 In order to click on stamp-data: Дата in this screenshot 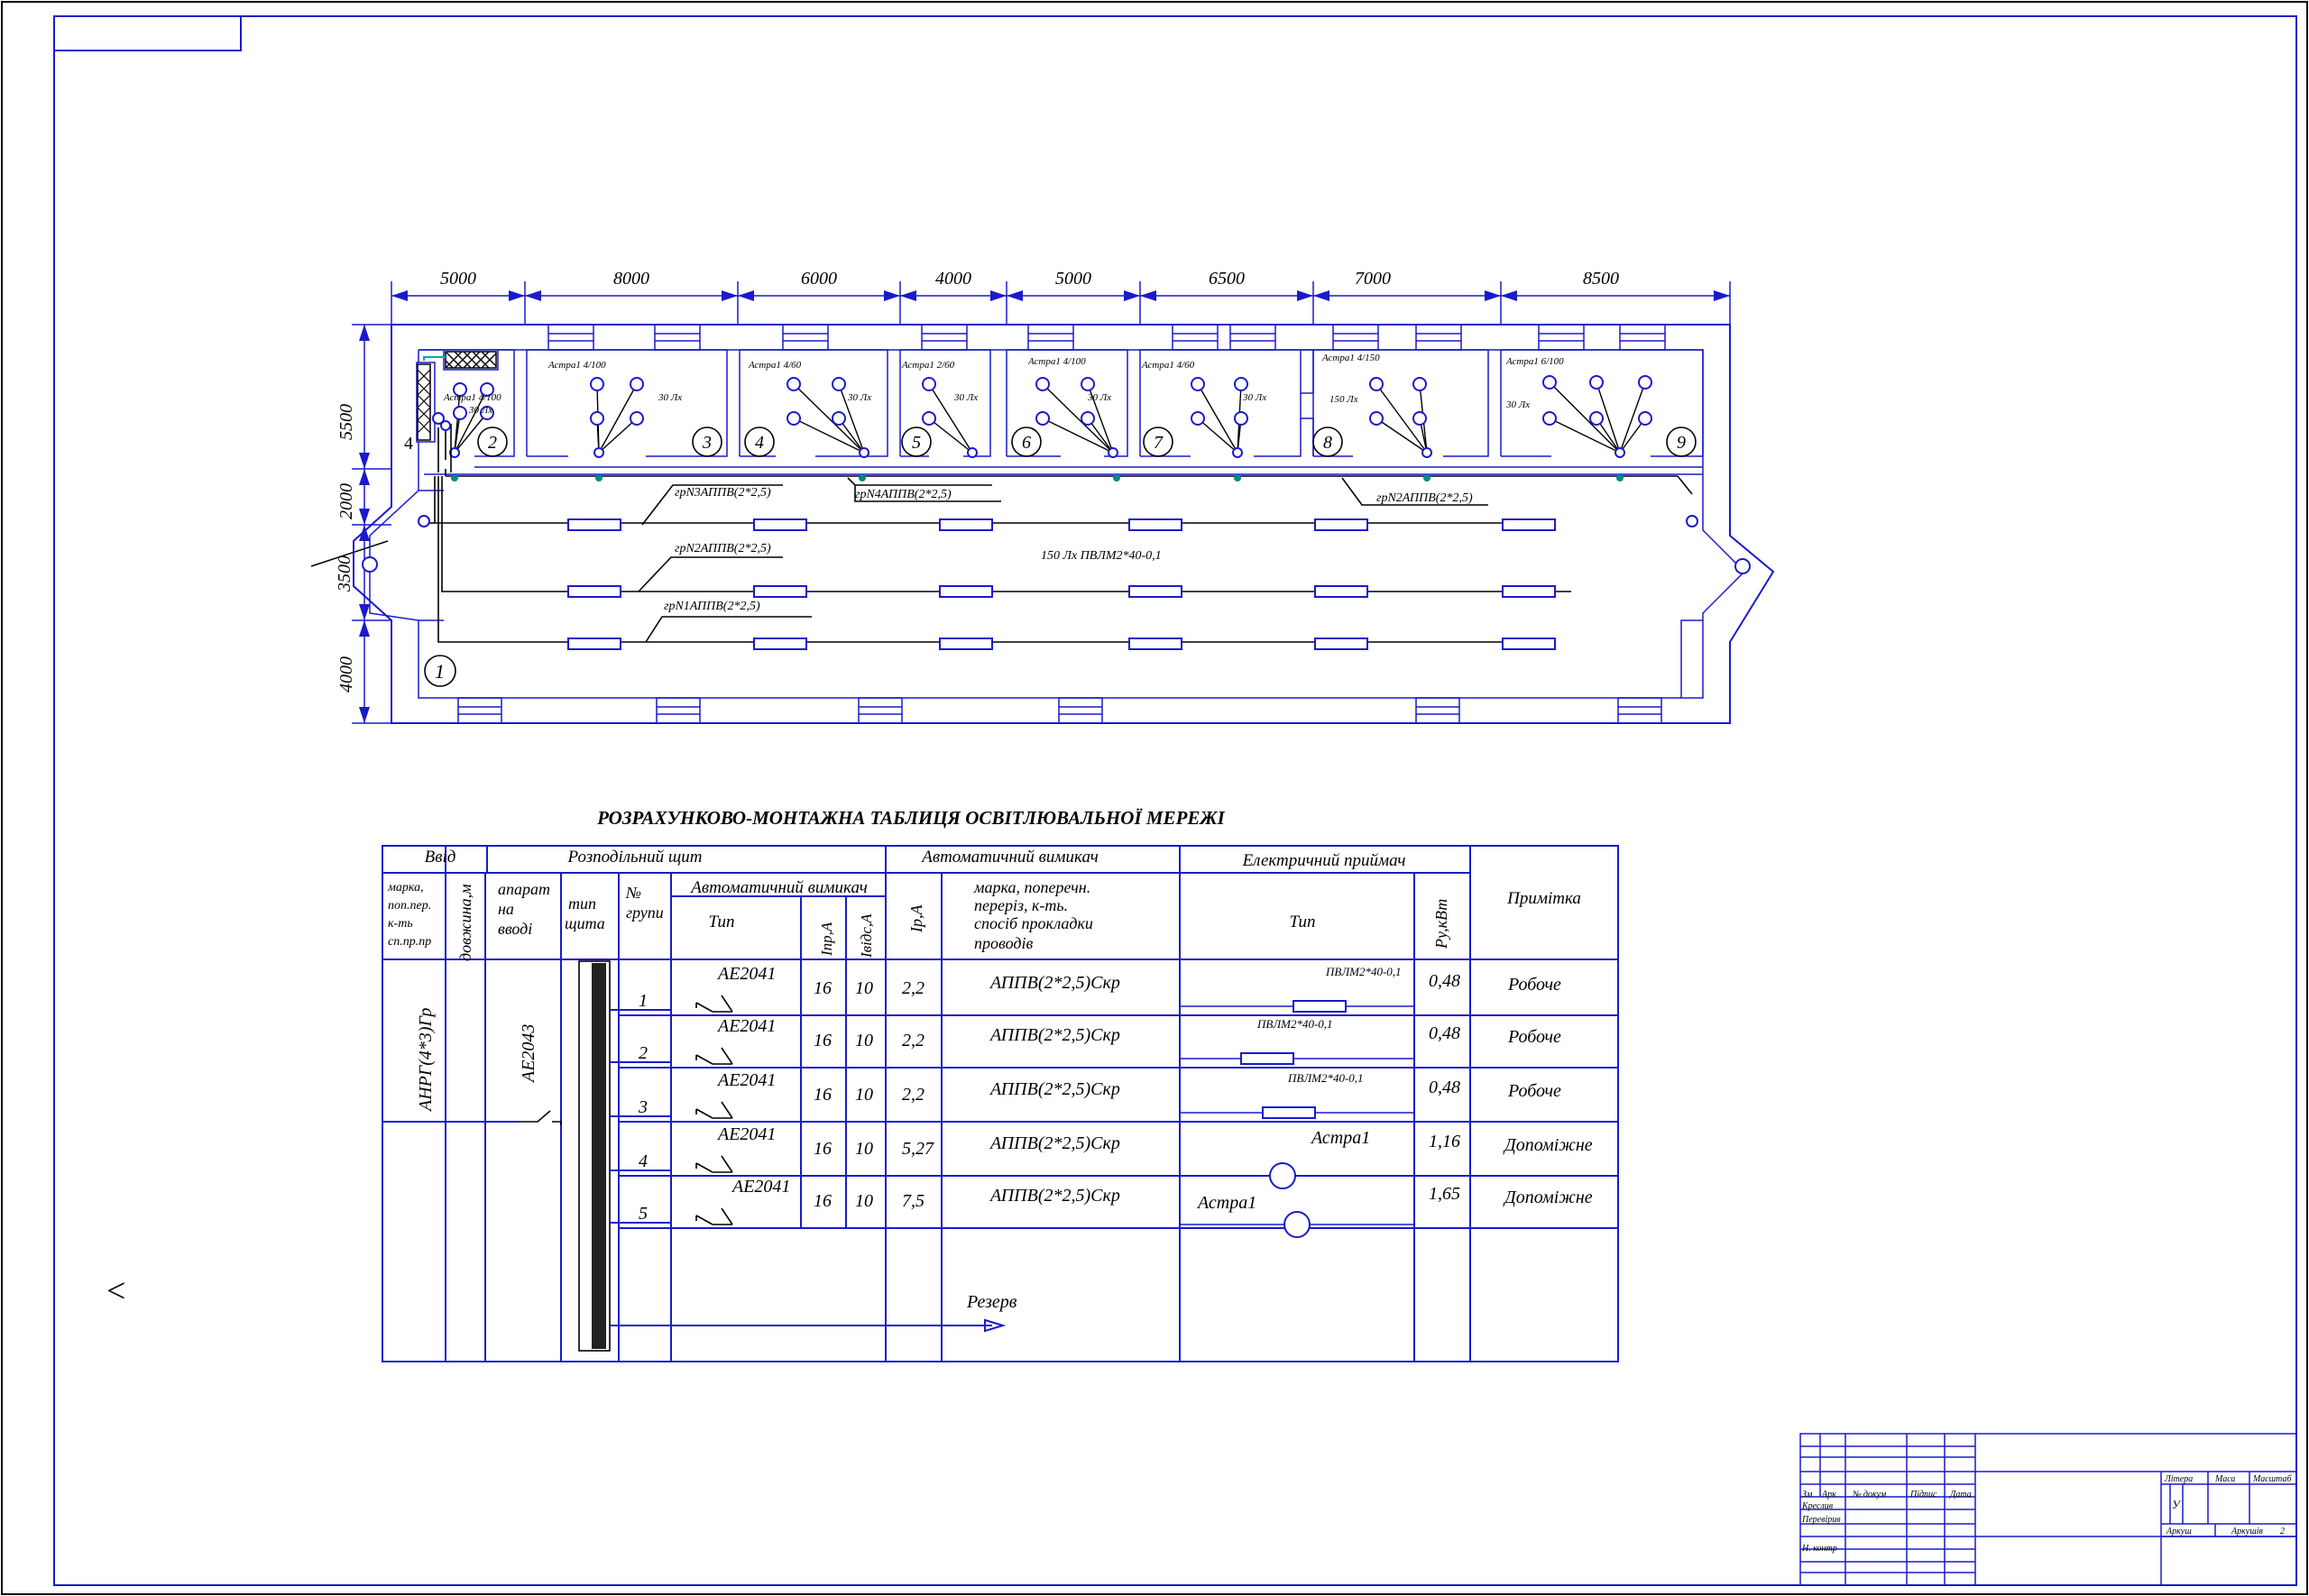, I will do `click(1960, 1495)`.